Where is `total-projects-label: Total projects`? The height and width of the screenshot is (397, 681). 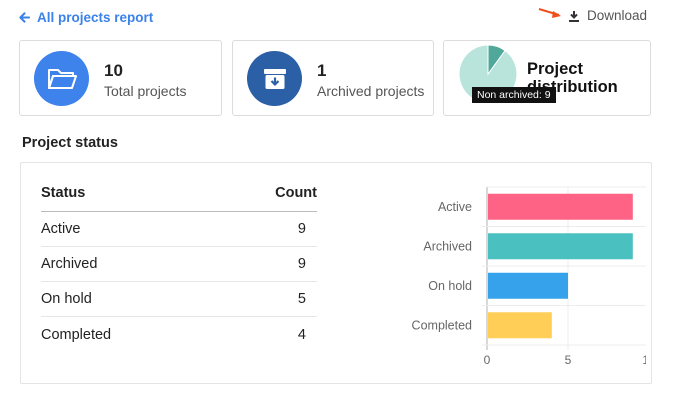
total-projects-label: Total projects is located at coordinates (145, 91).